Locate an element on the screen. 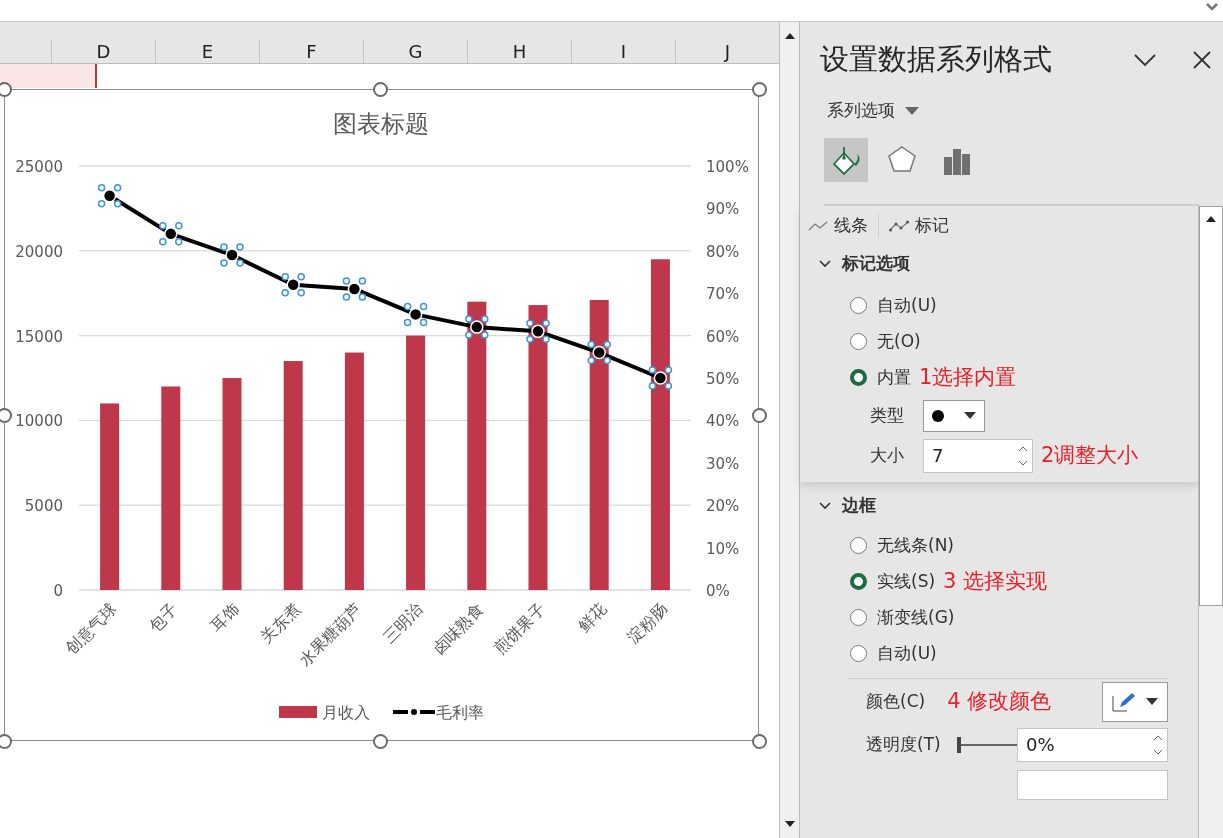 The height and width of the screenshot is (838, 1223). field-label: 颜色(C) is located at coordinates (896, 701).